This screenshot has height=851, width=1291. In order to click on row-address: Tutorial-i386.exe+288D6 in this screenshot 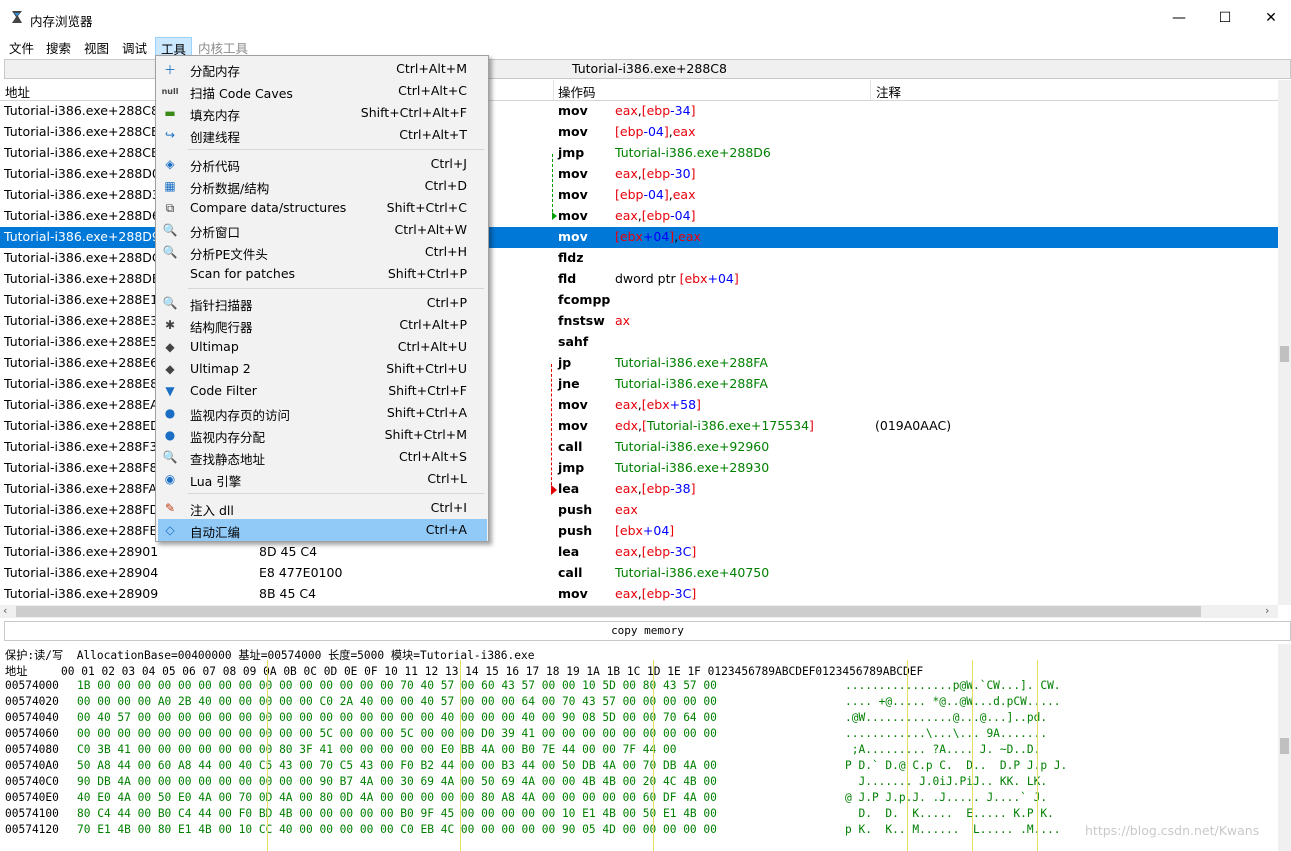, I will do `click(82, 215)`.